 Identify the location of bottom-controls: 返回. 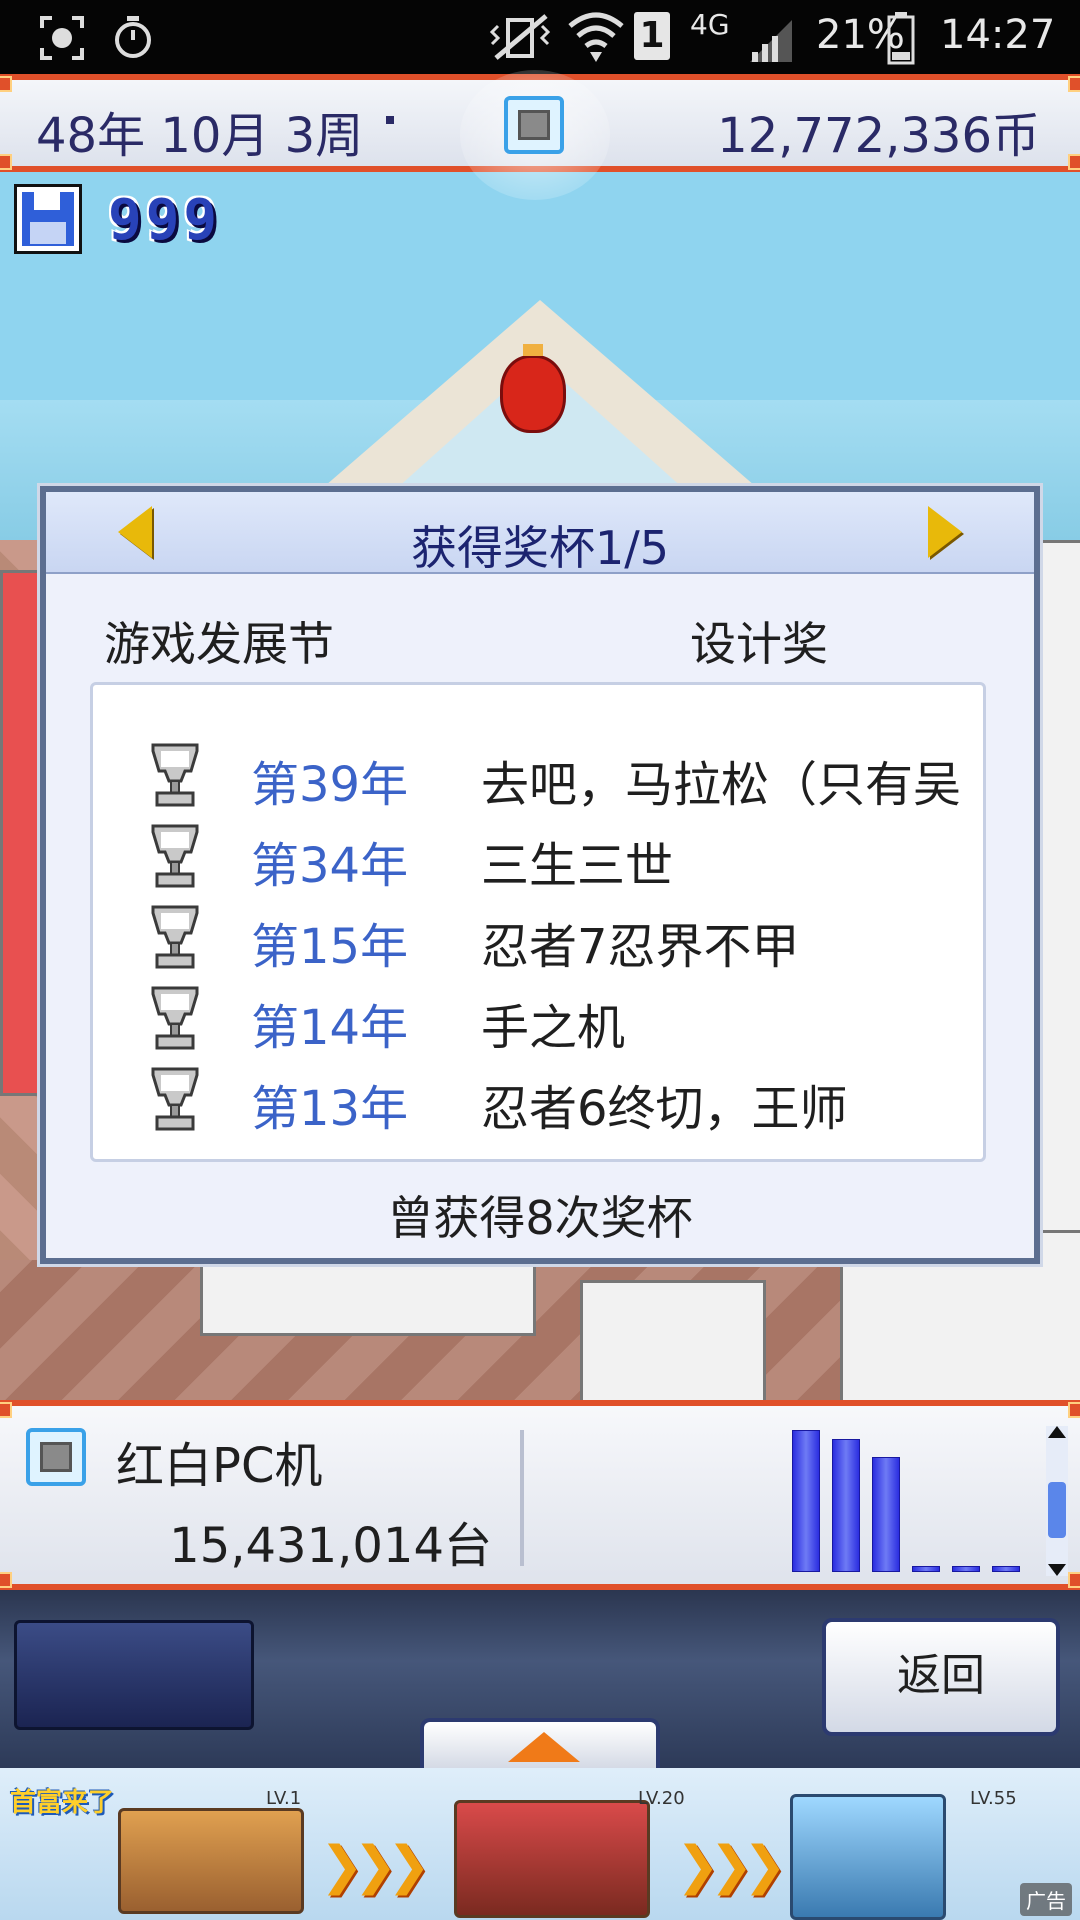
(540, 1682).